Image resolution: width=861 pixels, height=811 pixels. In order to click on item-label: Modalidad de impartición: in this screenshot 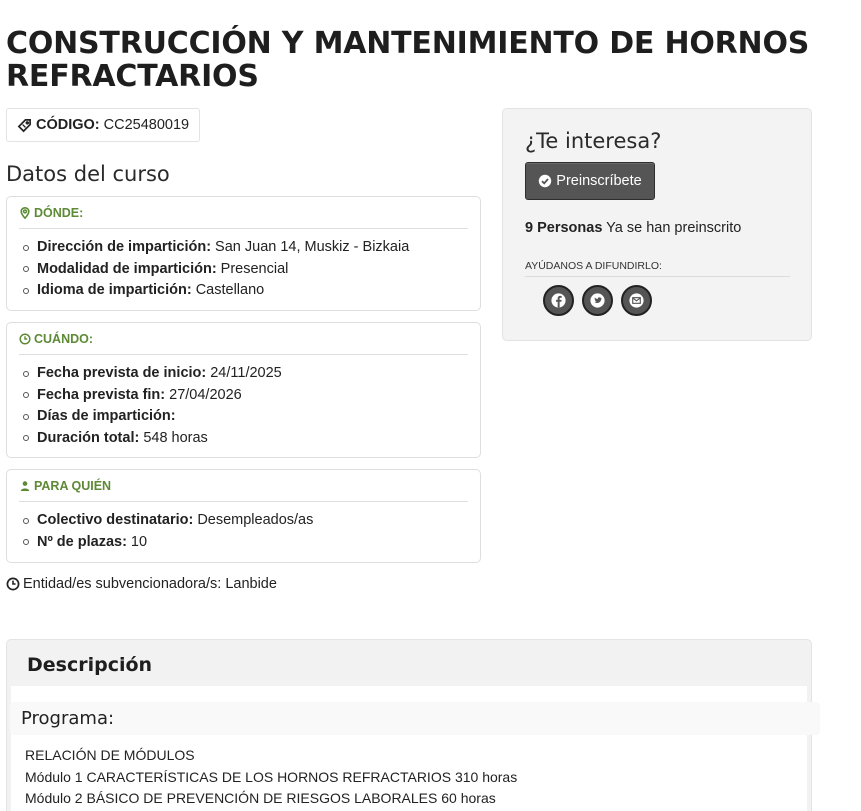, I will do `click(127, 268)`.